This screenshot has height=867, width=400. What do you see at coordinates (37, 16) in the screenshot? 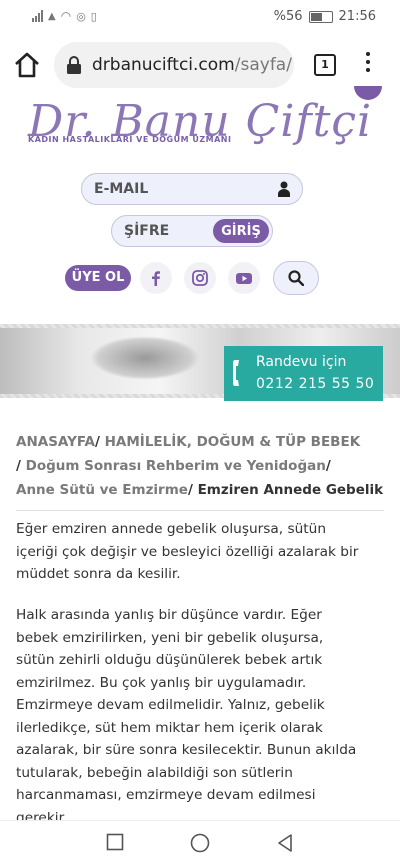
I see `signal-icon` at bounding box center [37, 16].